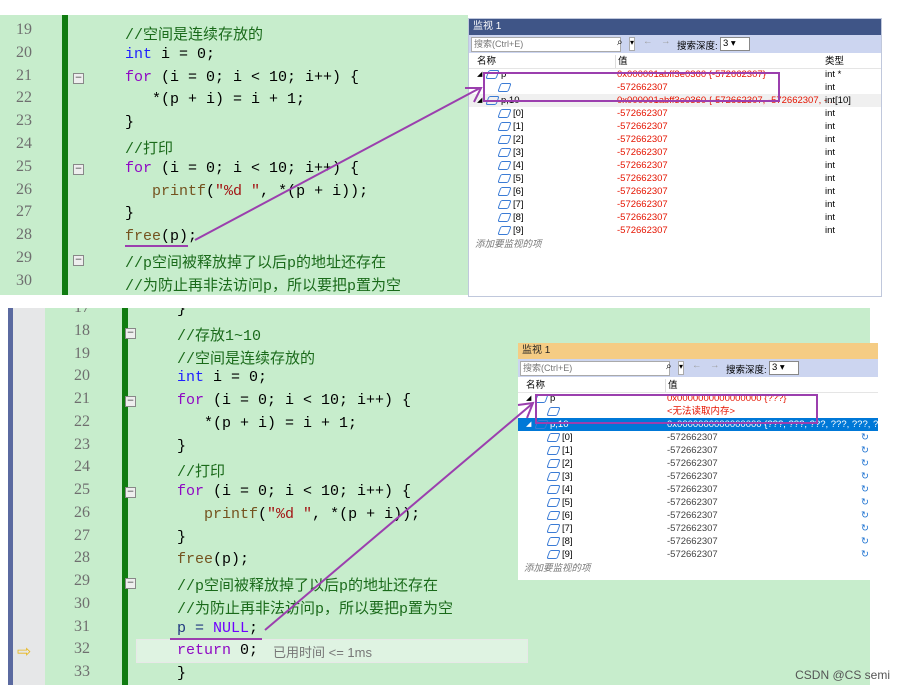  Describe the element at coordinates (631, 87) in the screenshot. I see `highlight-box-top` at that location.